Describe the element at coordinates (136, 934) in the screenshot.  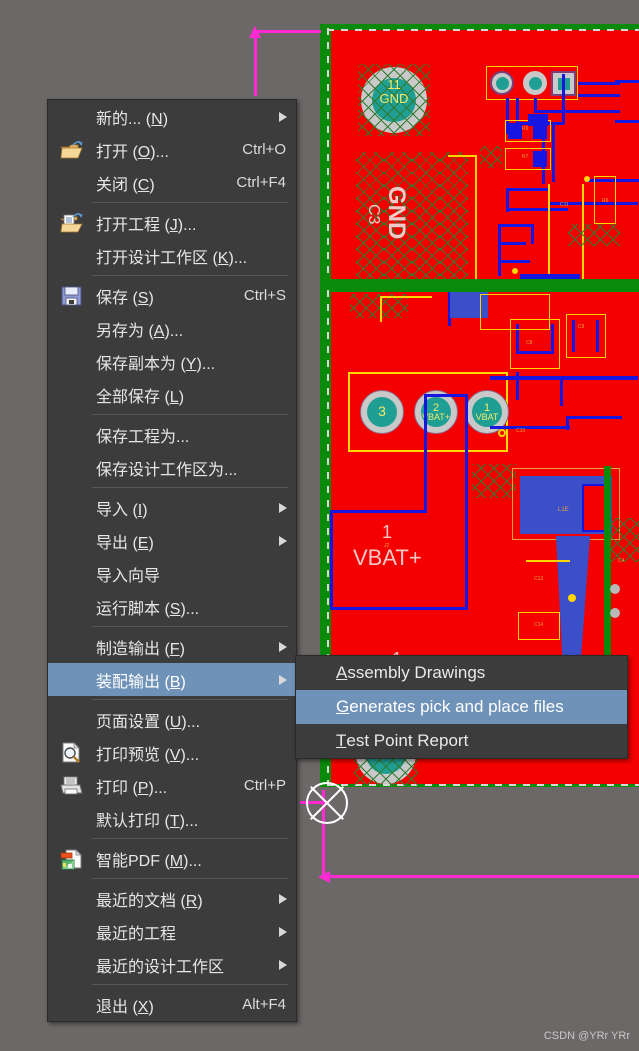
I see `menu-item-label: 最近的工程` at that location.